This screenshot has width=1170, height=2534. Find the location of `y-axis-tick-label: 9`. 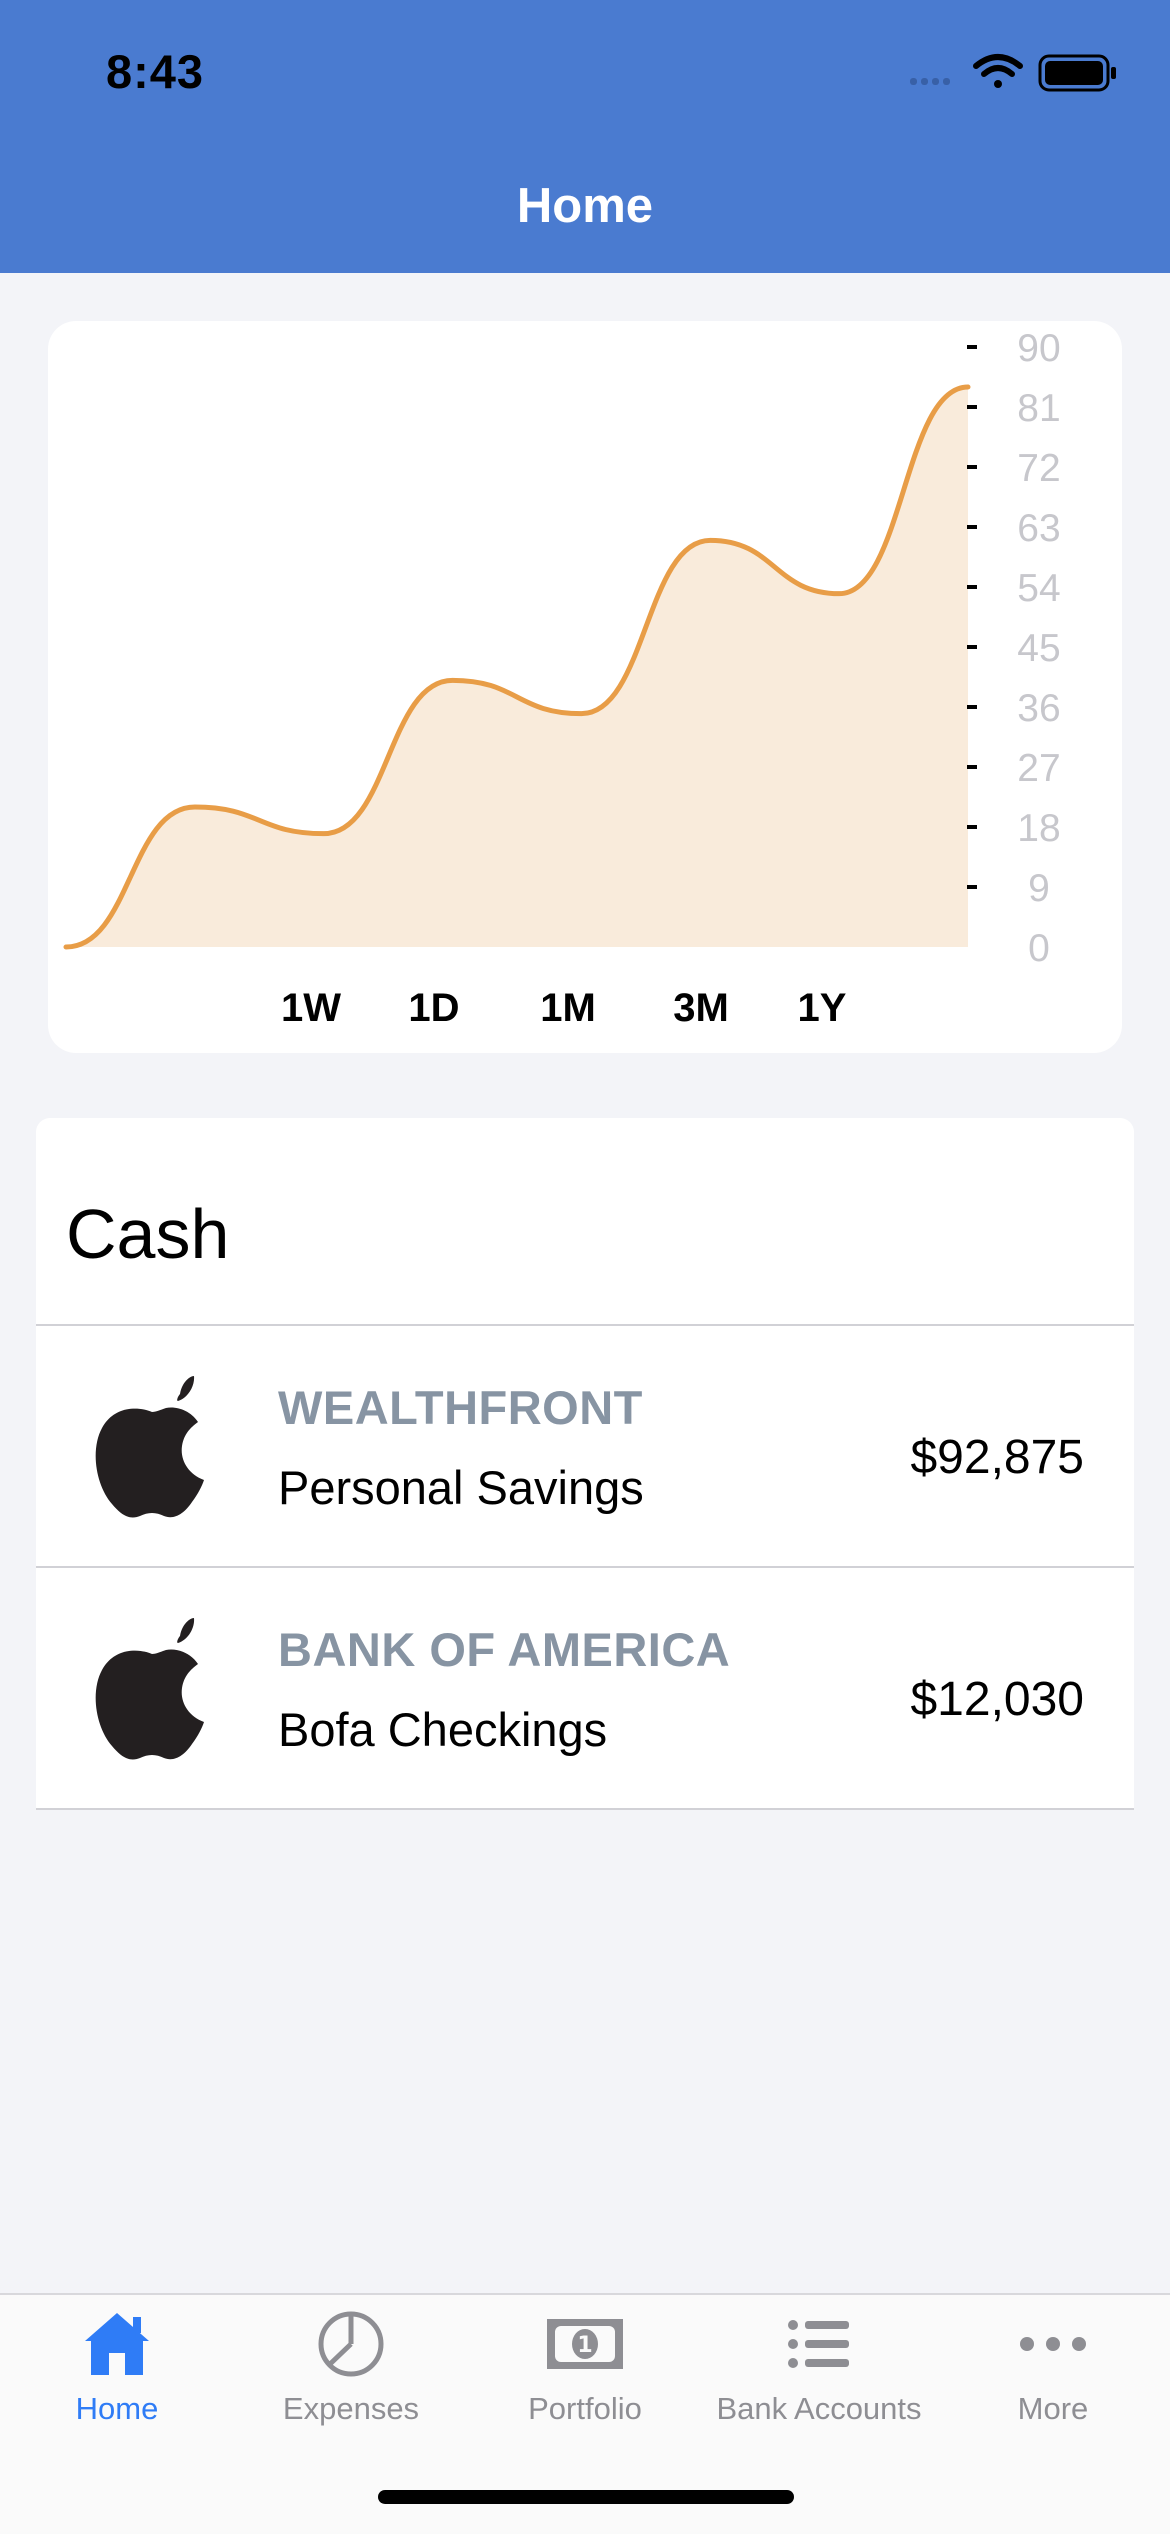

y-axis-tick-label: 9 is located at coordinates (1039, 888).